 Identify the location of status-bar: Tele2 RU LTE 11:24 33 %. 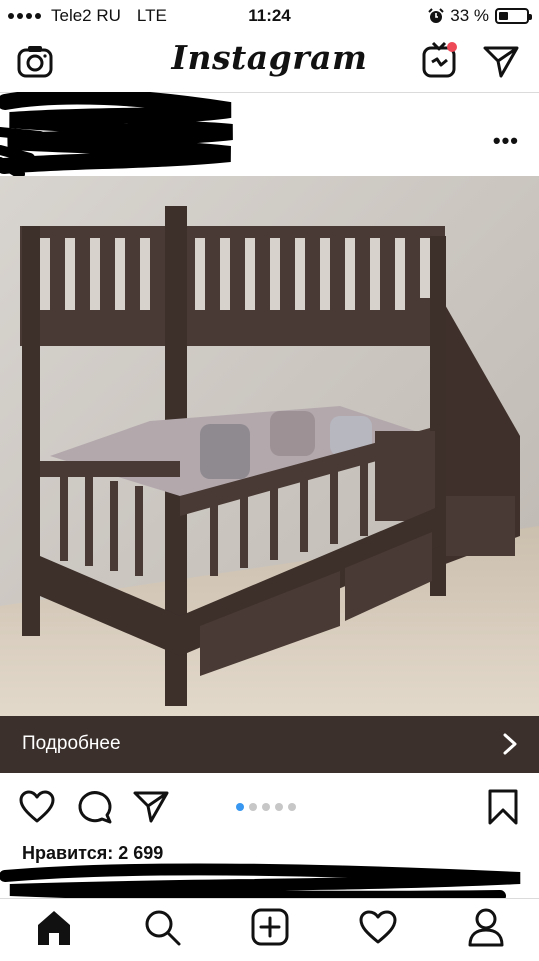
(269, 16).